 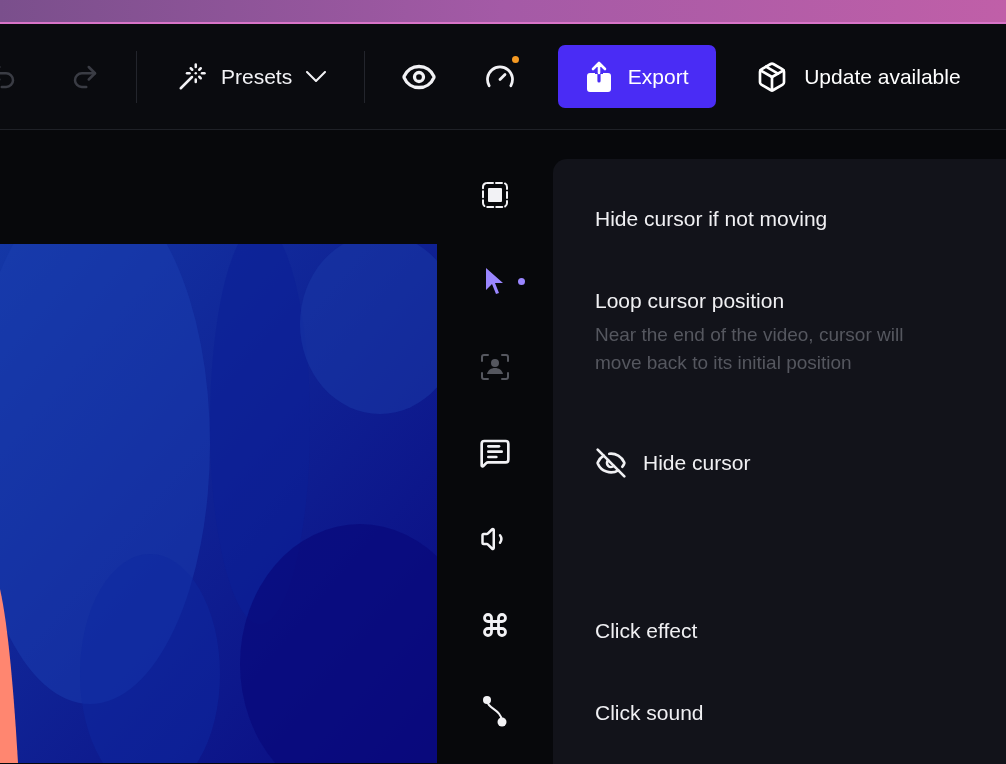 What do you see at coordinates (690, 301) in the screenshot?
I see `setting-label: Loop cursor position` at bounding box center [690, 301].